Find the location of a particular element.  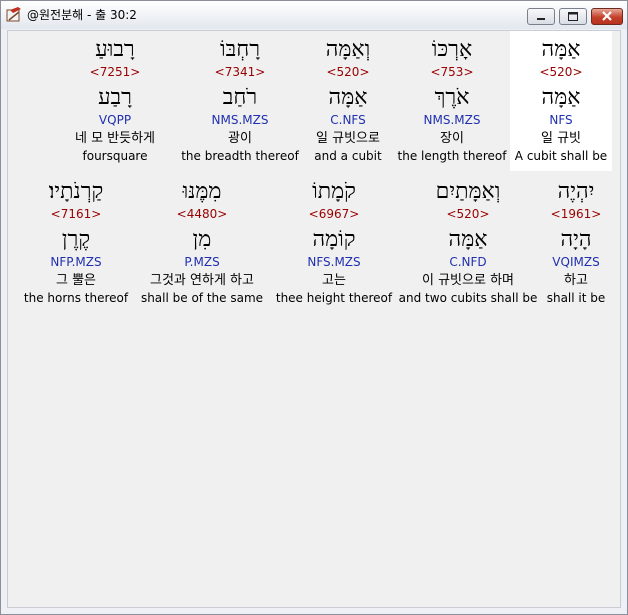

morphology-code: VQIMZS is located at coordinates (576, 262).